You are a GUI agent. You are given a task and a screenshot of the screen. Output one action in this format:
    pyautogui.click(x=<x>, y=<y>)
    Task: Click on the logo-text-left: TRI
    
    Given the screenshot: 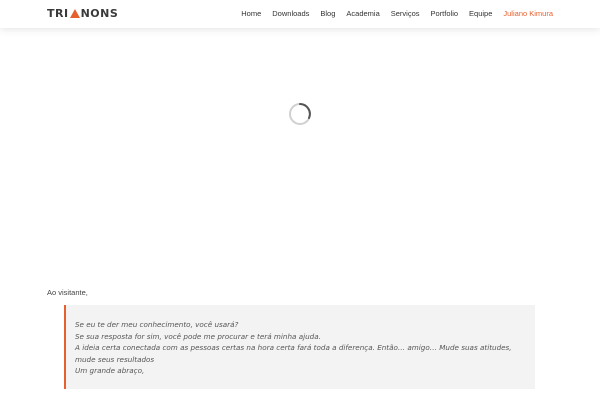 What is the action you would take?
    pyautogui.click(x=58, y=13)
    